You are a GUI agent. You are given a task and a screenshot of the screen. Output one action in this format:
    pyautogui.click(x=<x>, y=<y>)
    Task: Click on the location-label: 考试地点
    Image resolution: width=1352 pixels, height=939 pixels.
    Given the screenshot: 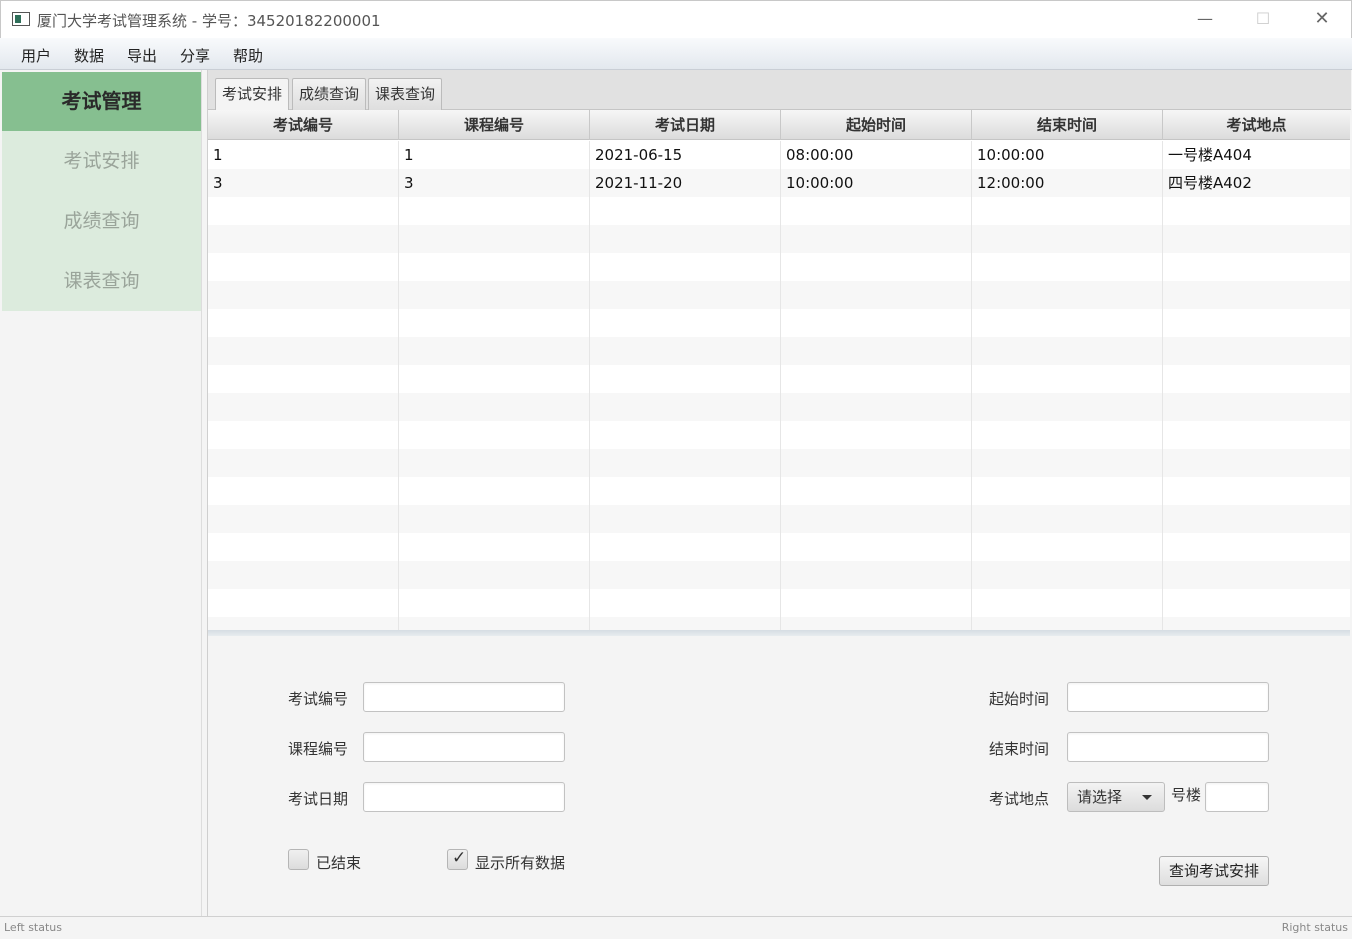 What is the action you would take?
    pyautogui.click(x=1019, y=799)
    